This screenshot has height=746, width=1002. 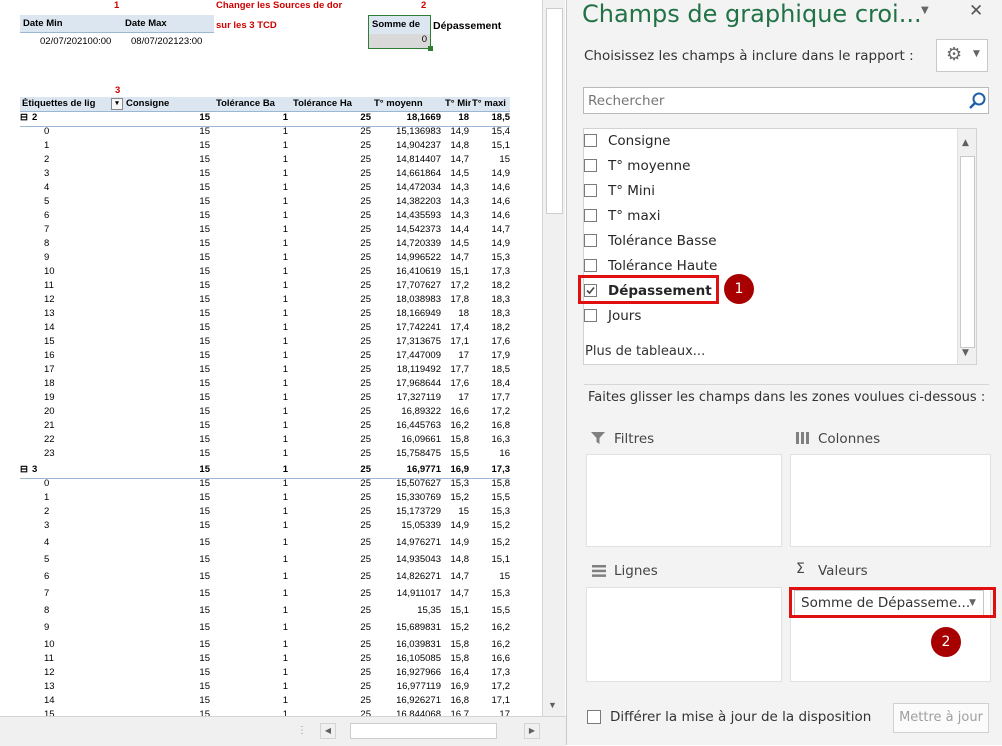 I want to click on split-handle-icon: ⋮, so click(x=302, y=730).